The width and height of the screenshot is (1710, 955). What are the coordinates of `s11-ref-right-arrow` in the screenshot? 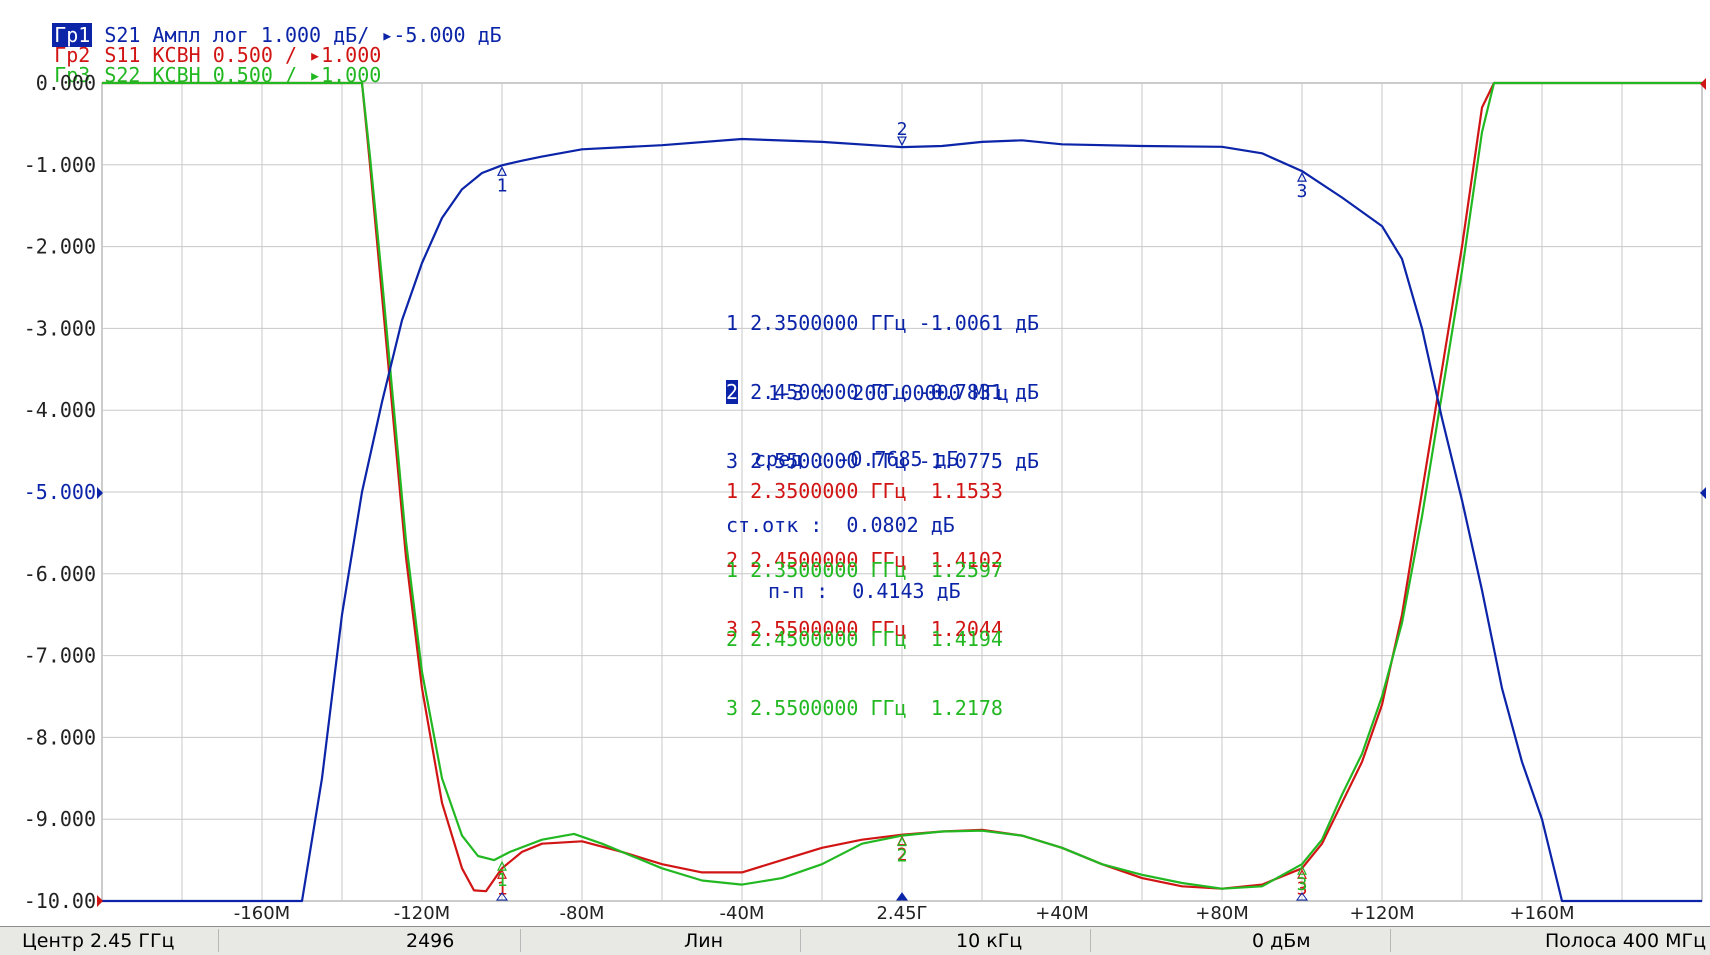 It's located at (1703, 84).